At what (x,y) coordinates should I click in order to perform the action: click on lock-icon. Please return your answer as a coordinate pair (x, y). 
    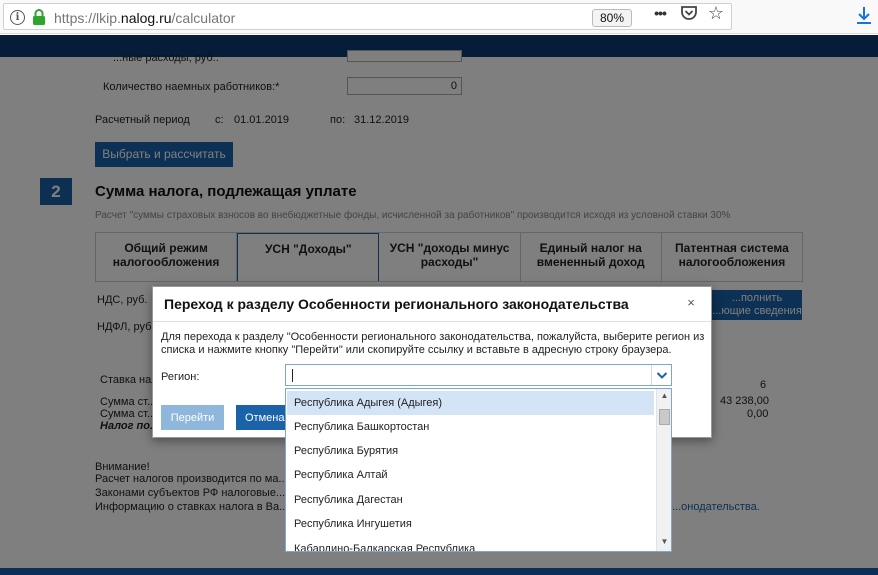
    Looking at the image, I should click on (39, 17).